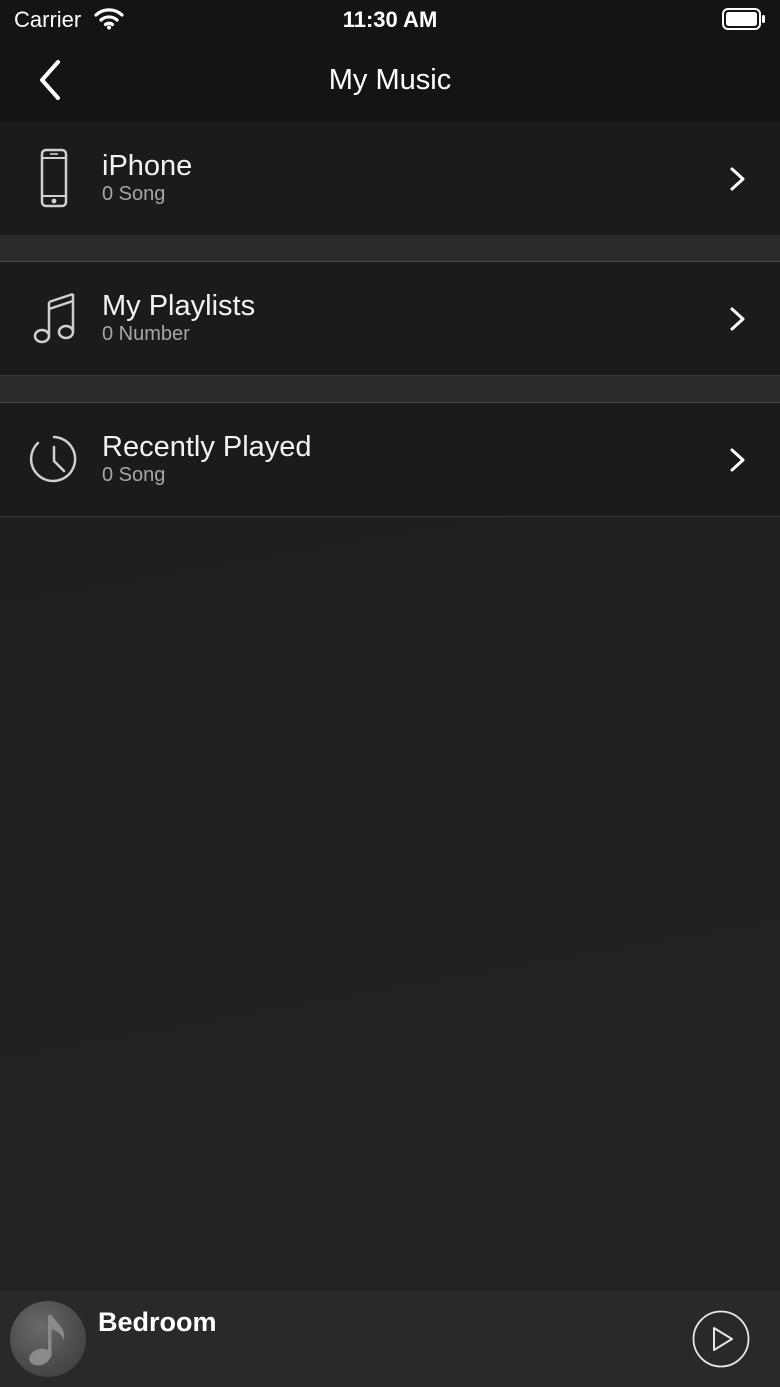 This screenshot has height=1387, width=780. What do you see at coordinates (390, 1339) in the screenshot?
I see `mini-player: Bedroom` at bounding box center [390, 1339].